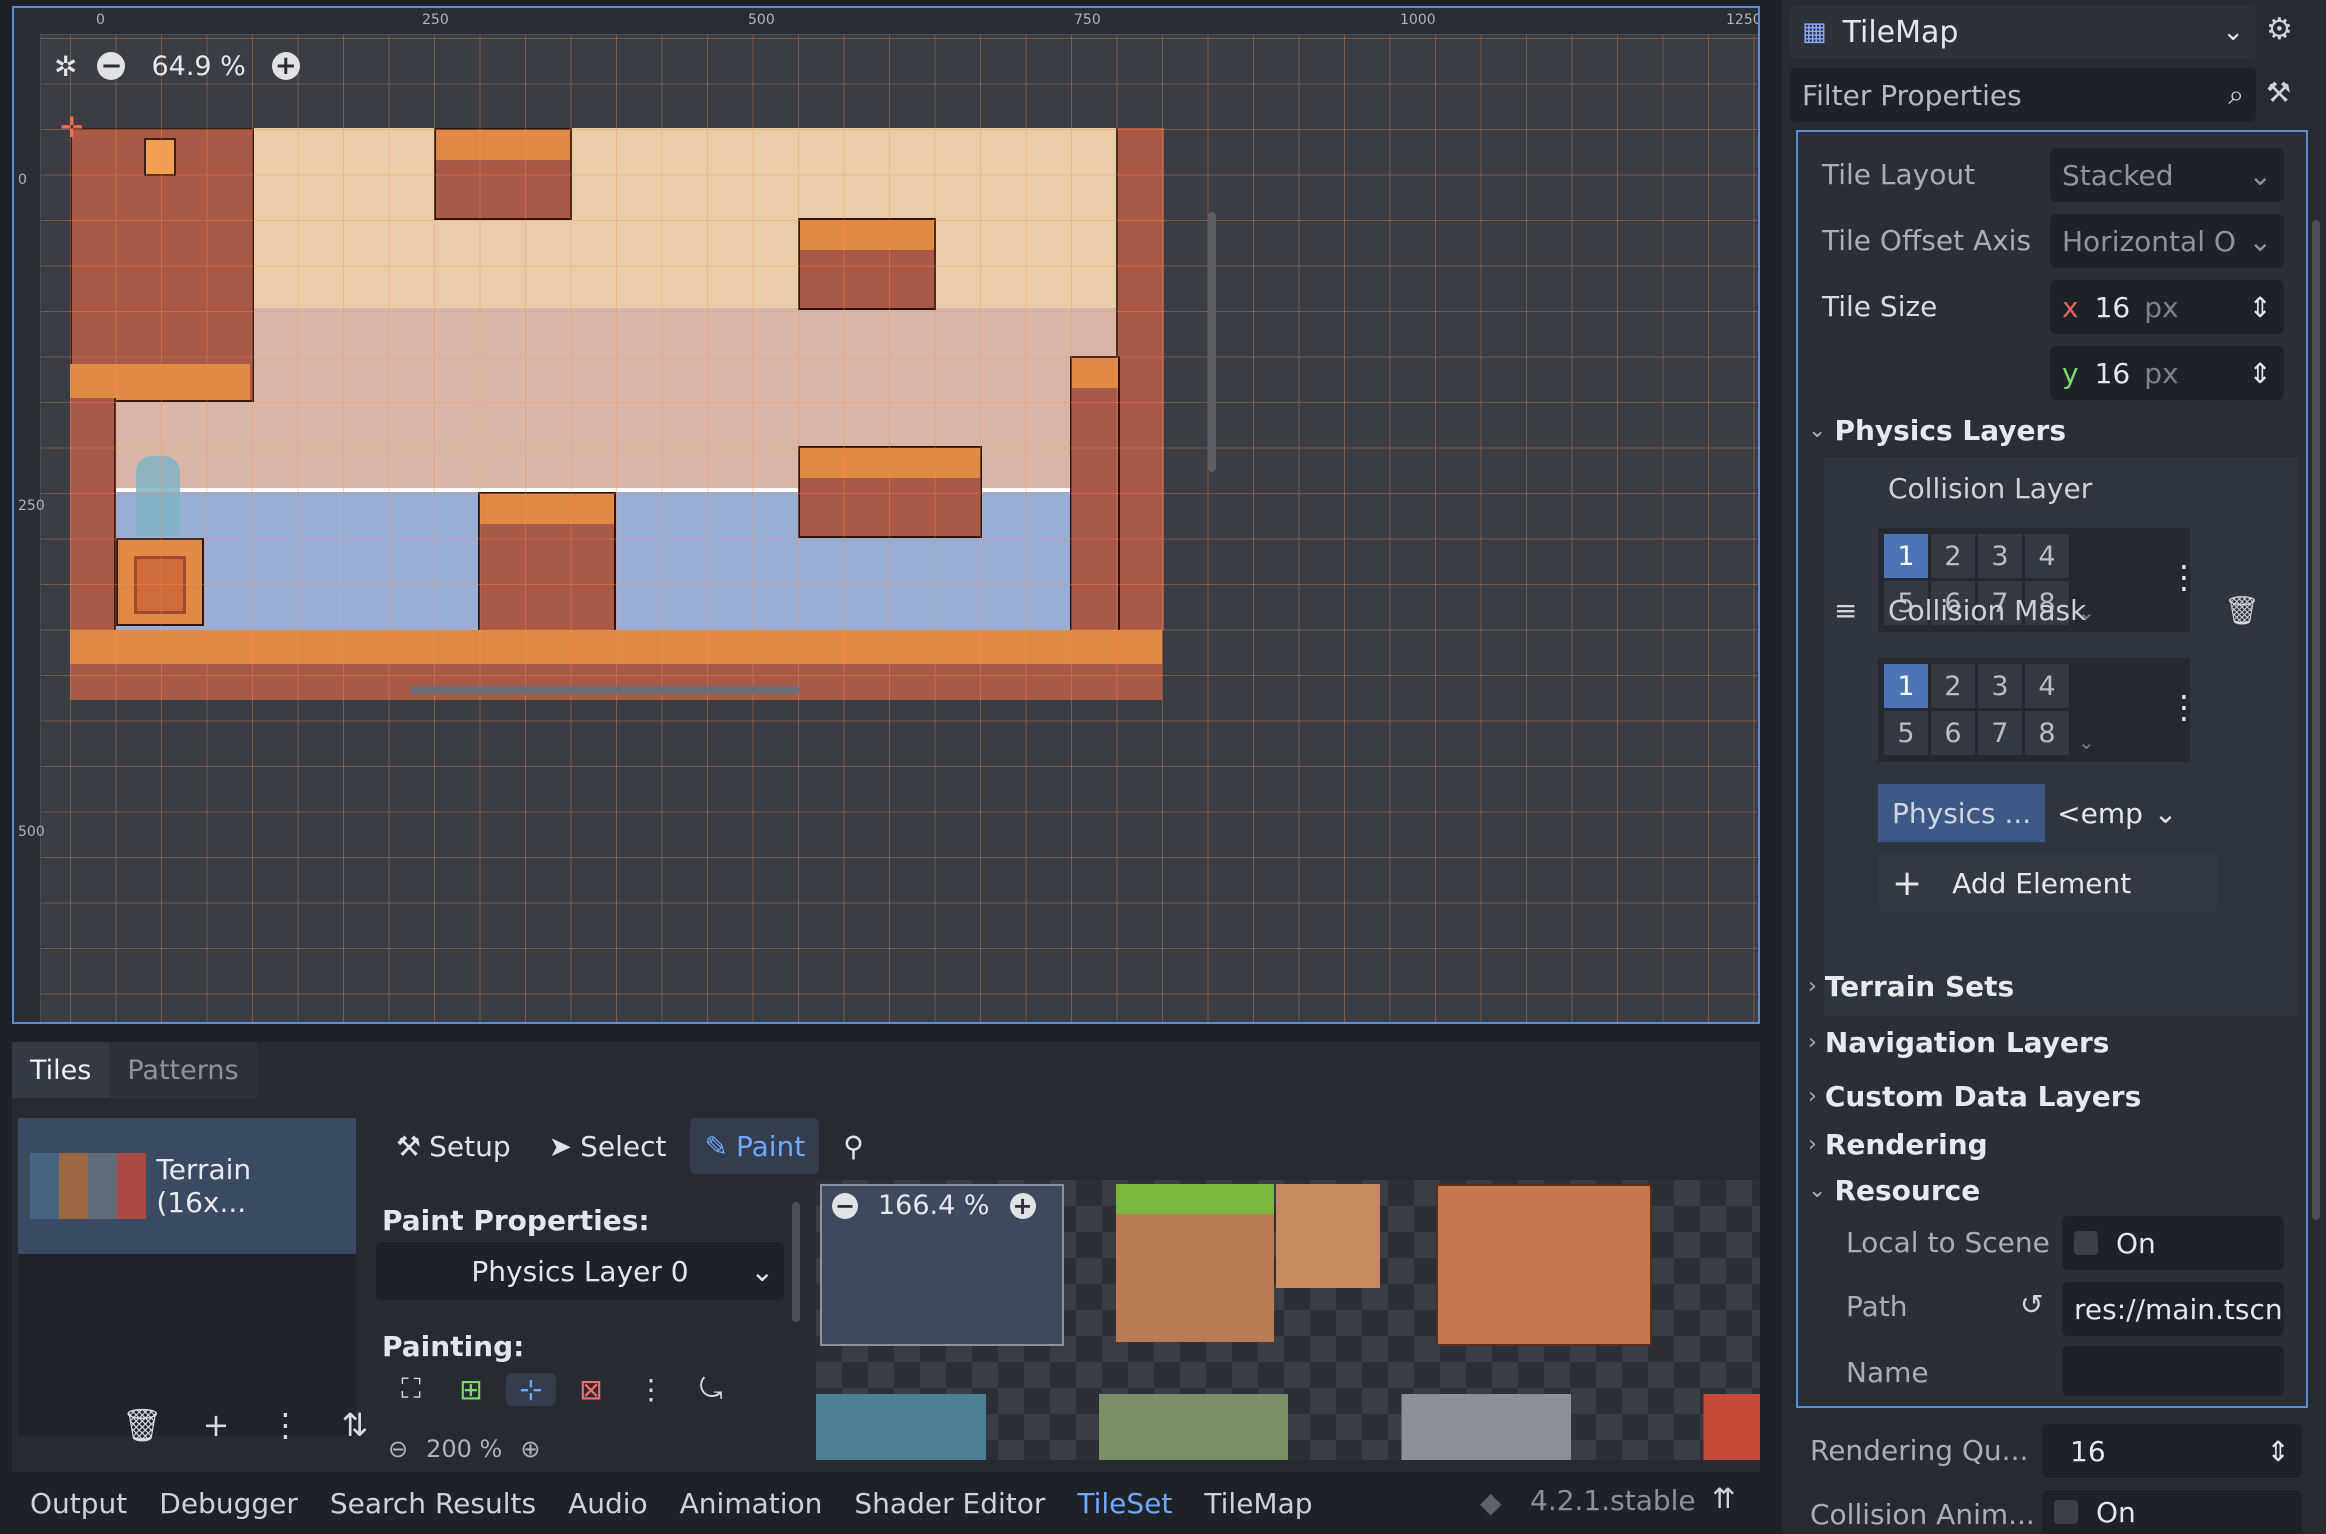 The width and height of the screenshot is (2326, 1534). I want to click on physics-material-select: <emp ⌄, so click(2117, 813).